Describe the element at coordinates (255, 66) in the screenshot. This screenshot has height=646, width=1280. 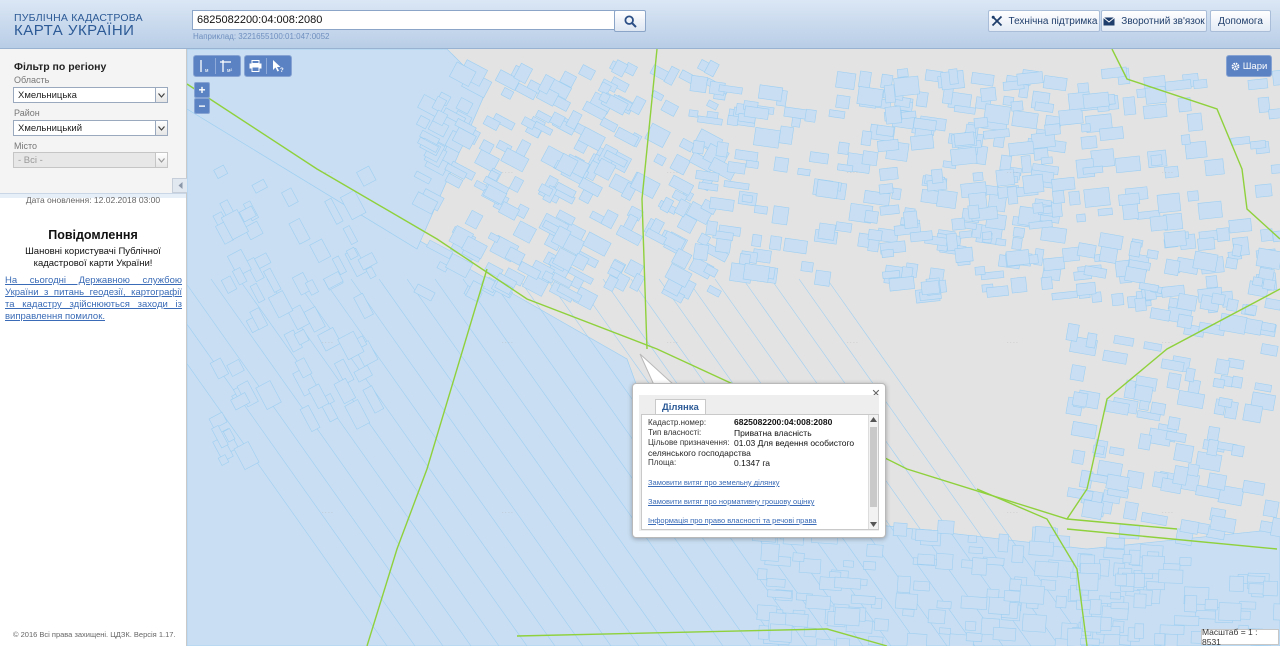
I see `print-button` at that location.